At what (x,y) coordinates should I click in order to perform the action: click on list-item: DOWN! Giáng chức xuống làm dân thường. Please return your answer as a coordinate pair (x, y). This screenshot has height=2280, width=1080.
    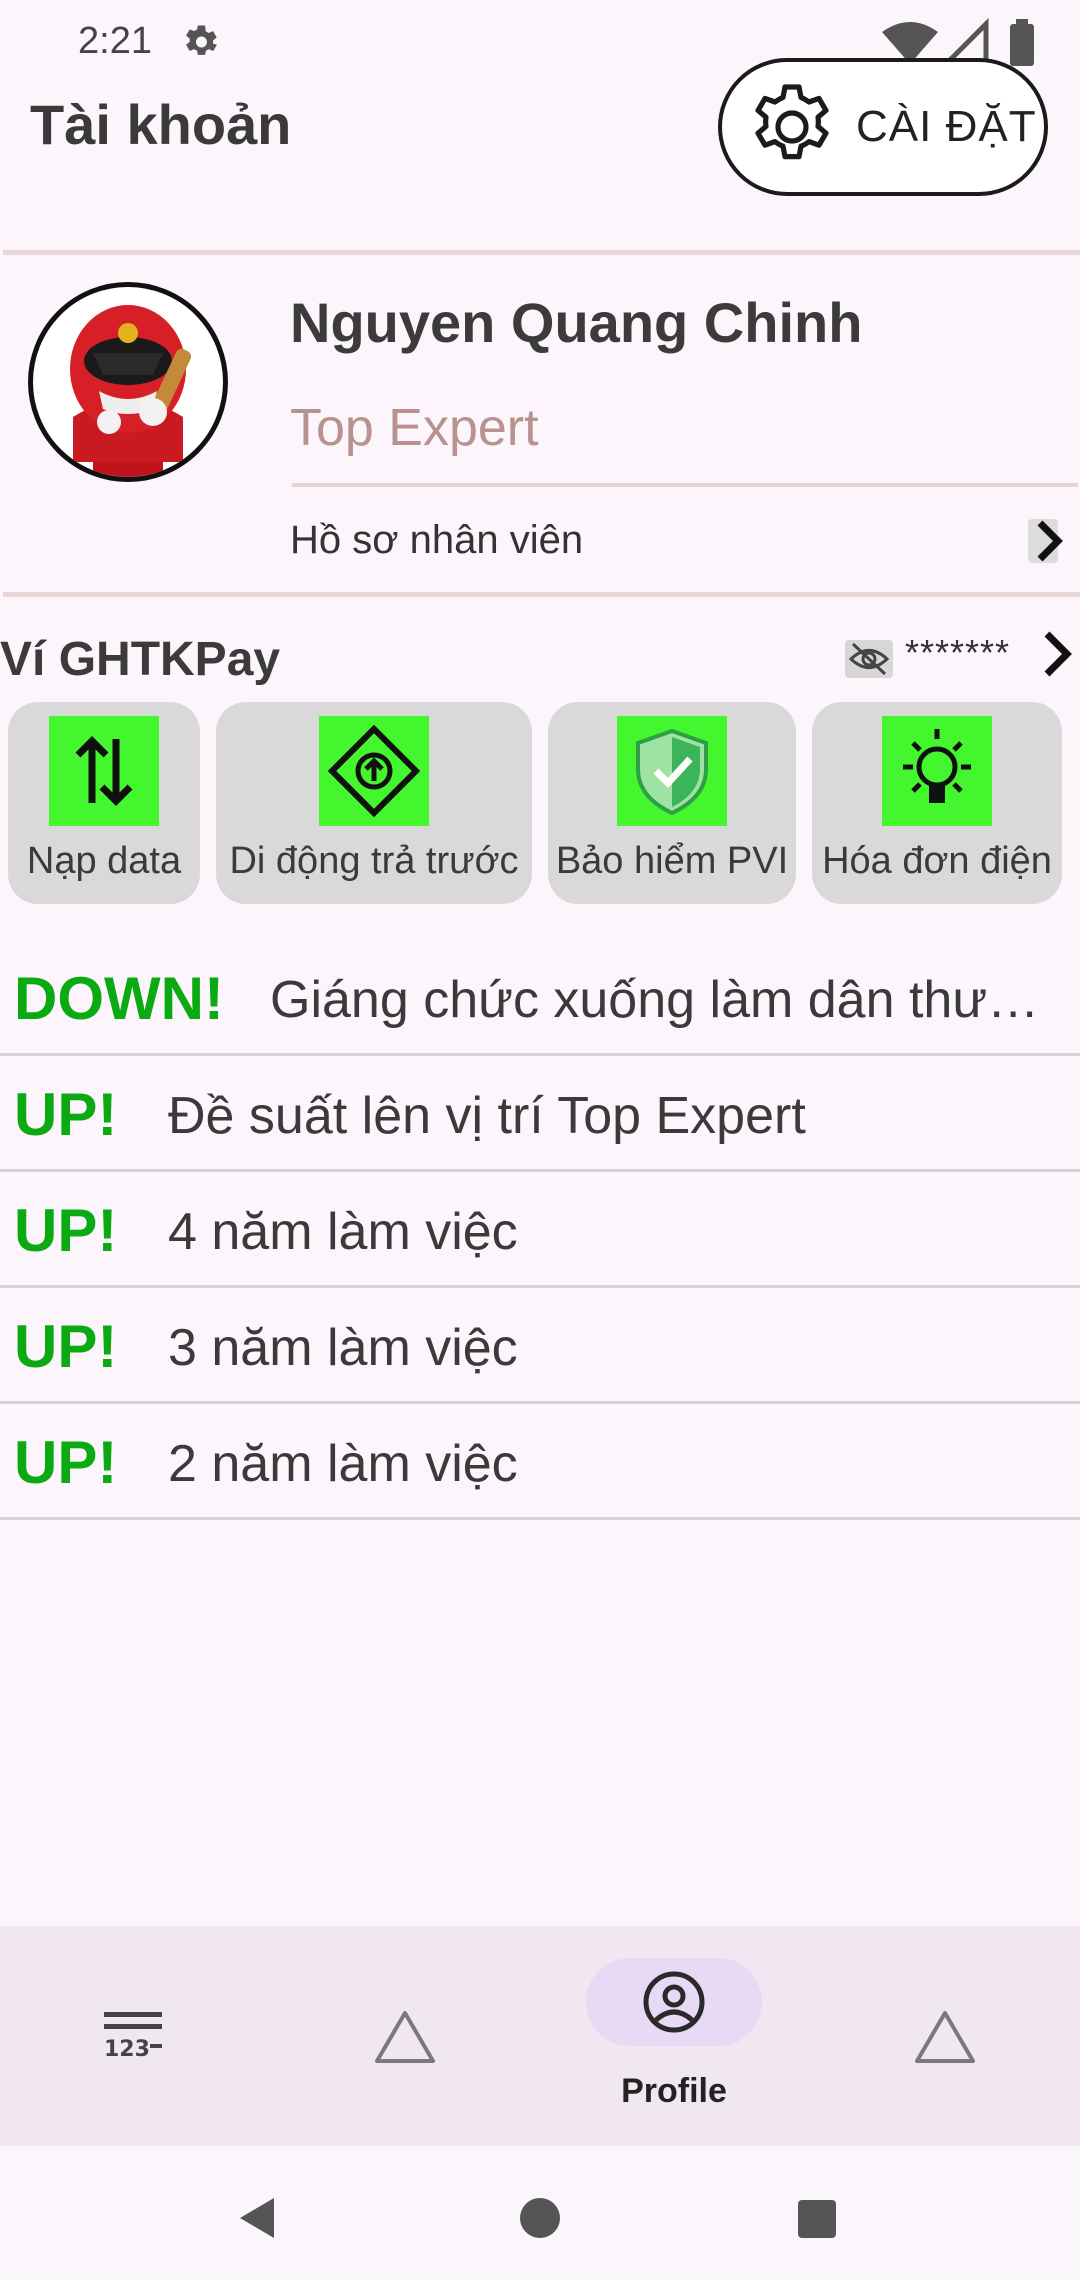
    Looking at the image, I should click on (540, 998).